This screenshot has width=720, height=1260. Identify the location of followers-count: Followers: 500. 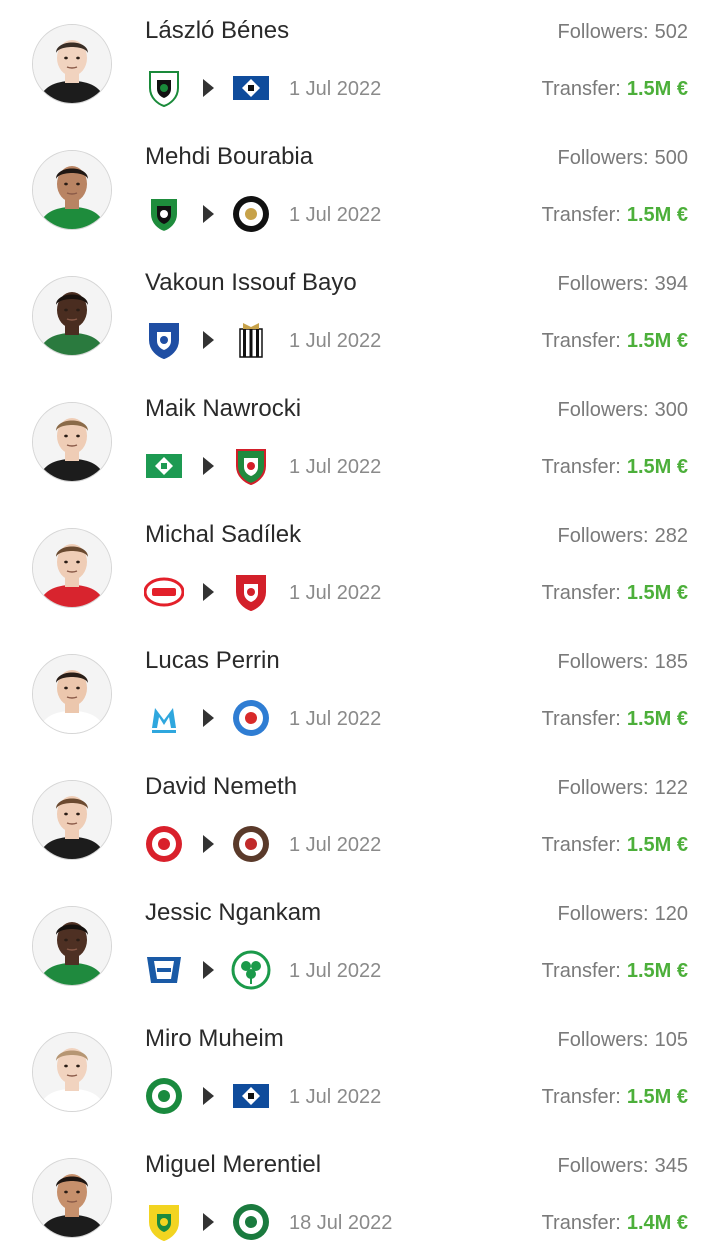
(622, 158).